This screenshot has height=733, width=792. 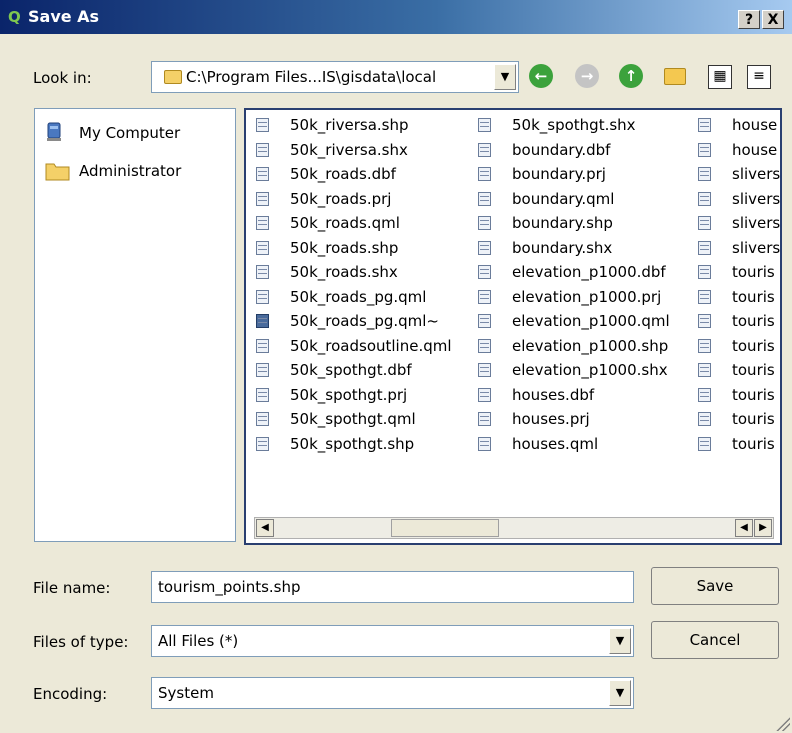 I want to click on file-name: boundary.shp, so click(x=562, y=223).